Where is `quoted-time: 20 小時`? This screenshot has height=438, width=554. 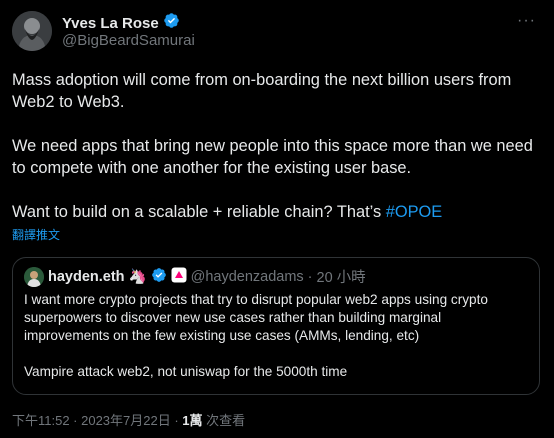 quoted-time: 20 小時 is located at coordinates (341, 278).